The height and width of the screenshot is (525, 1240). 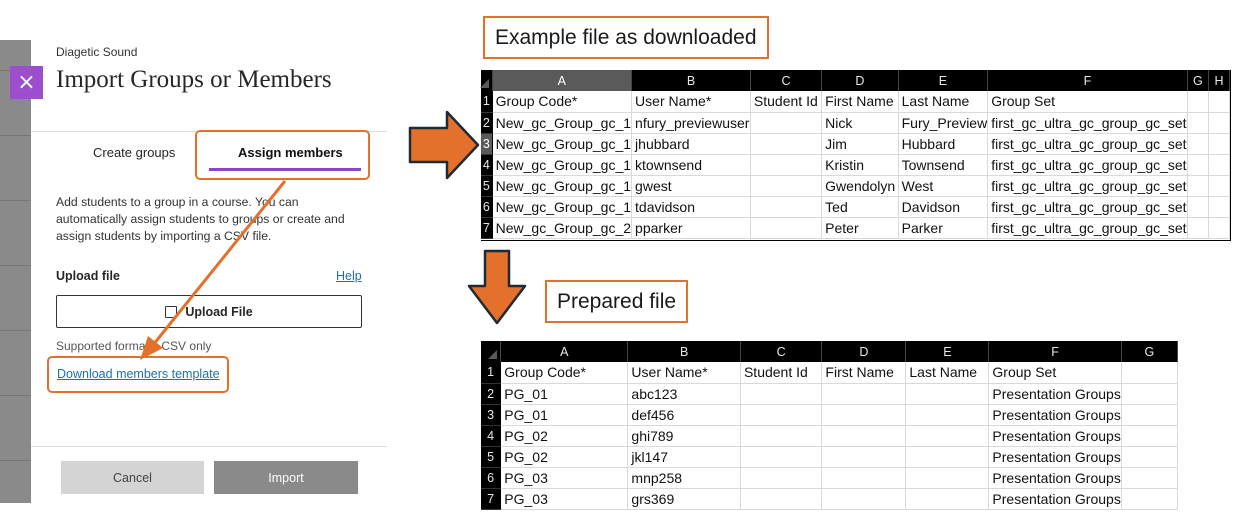 What do you see at coordinates (349, 276) in the screenshot?
I see `help-link: Help` at bounding box center [349, 276].